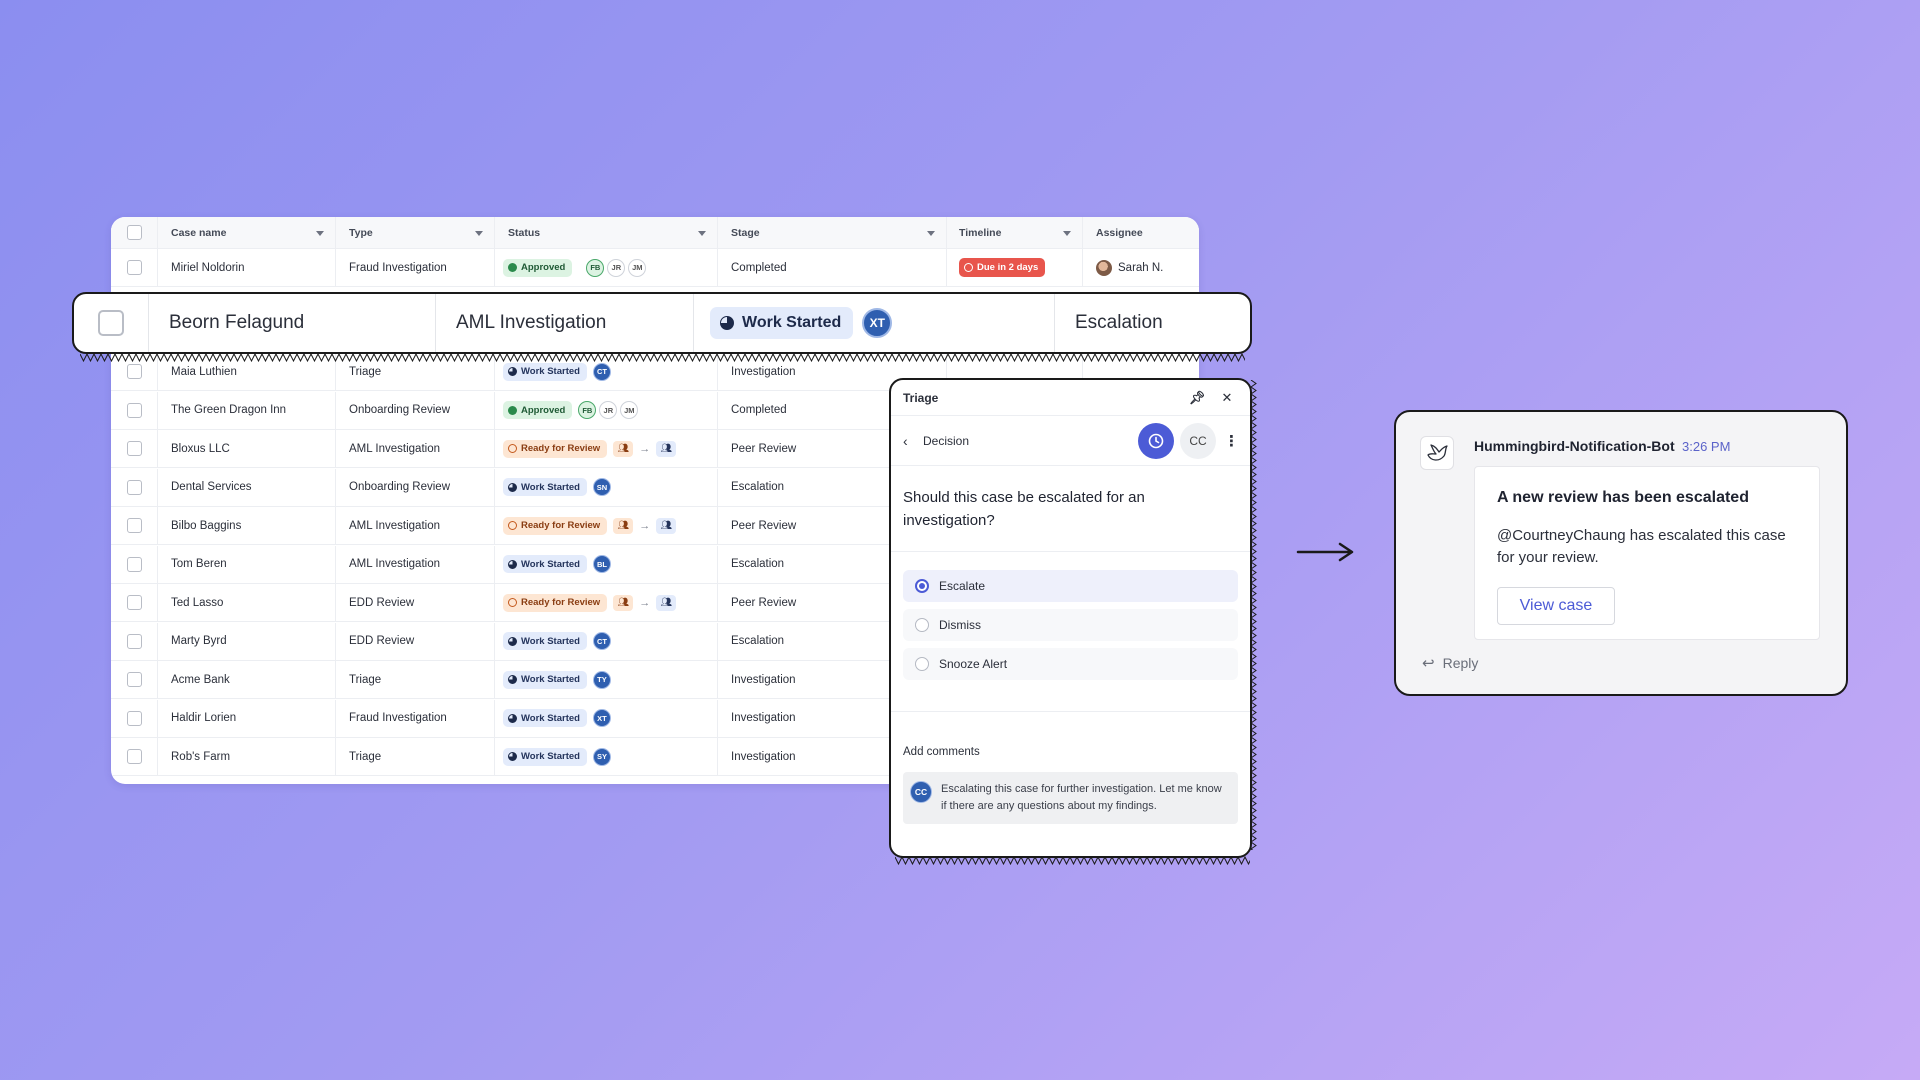 The image size is (1920, 1080). Describe the element at coordinates (247, 602) in the screenshot. I see `case-name-cell: Ted Lasso` at that location.